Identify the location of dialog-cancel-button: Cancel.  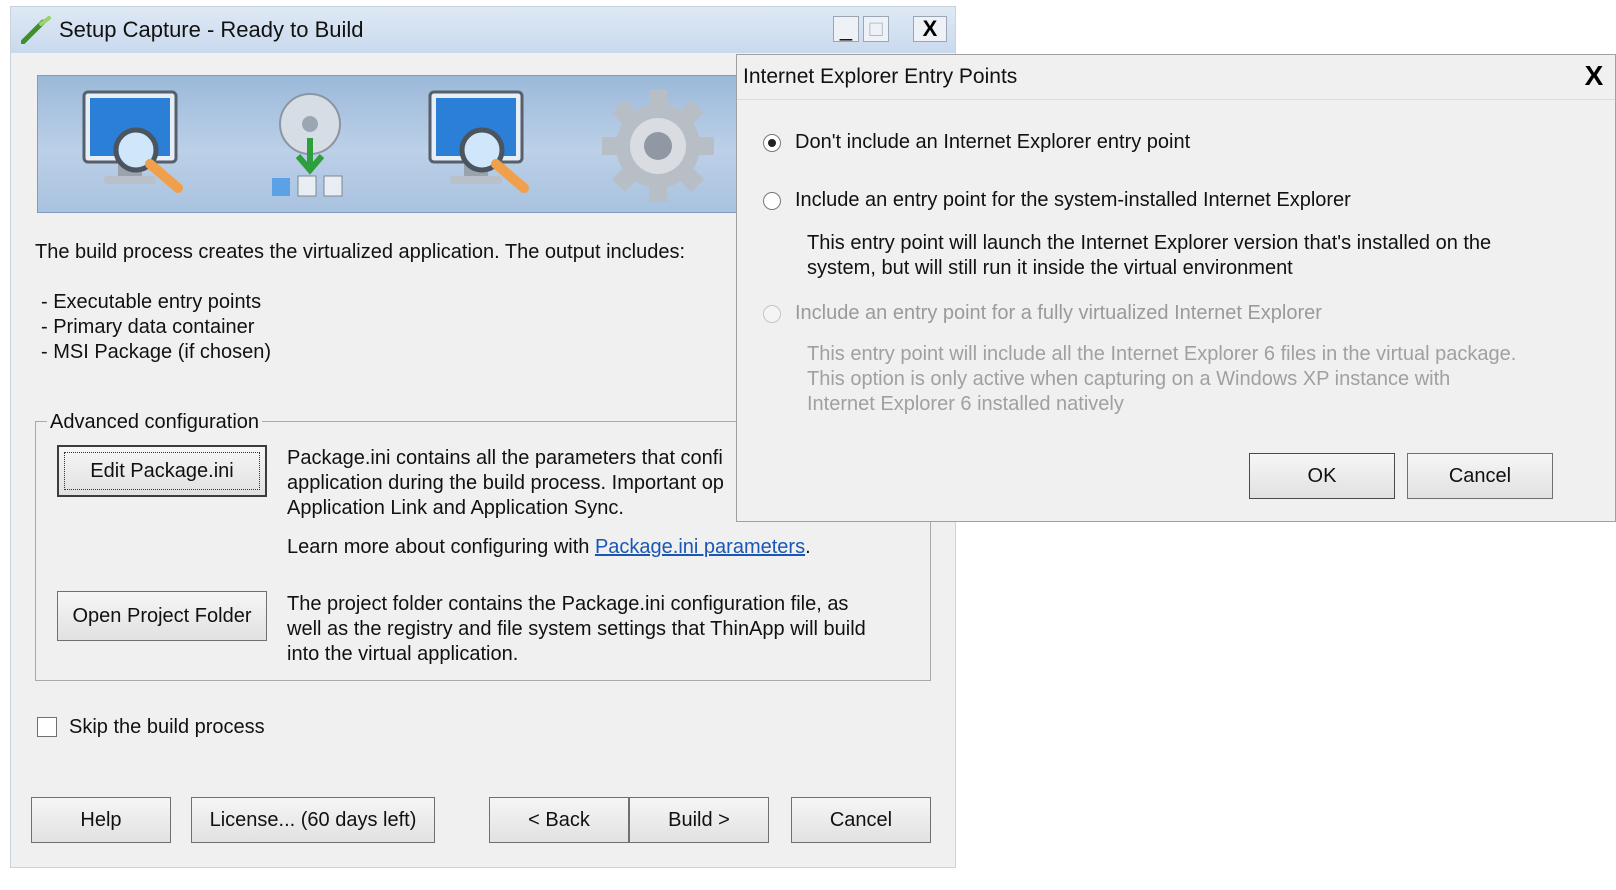
(1480, 476).